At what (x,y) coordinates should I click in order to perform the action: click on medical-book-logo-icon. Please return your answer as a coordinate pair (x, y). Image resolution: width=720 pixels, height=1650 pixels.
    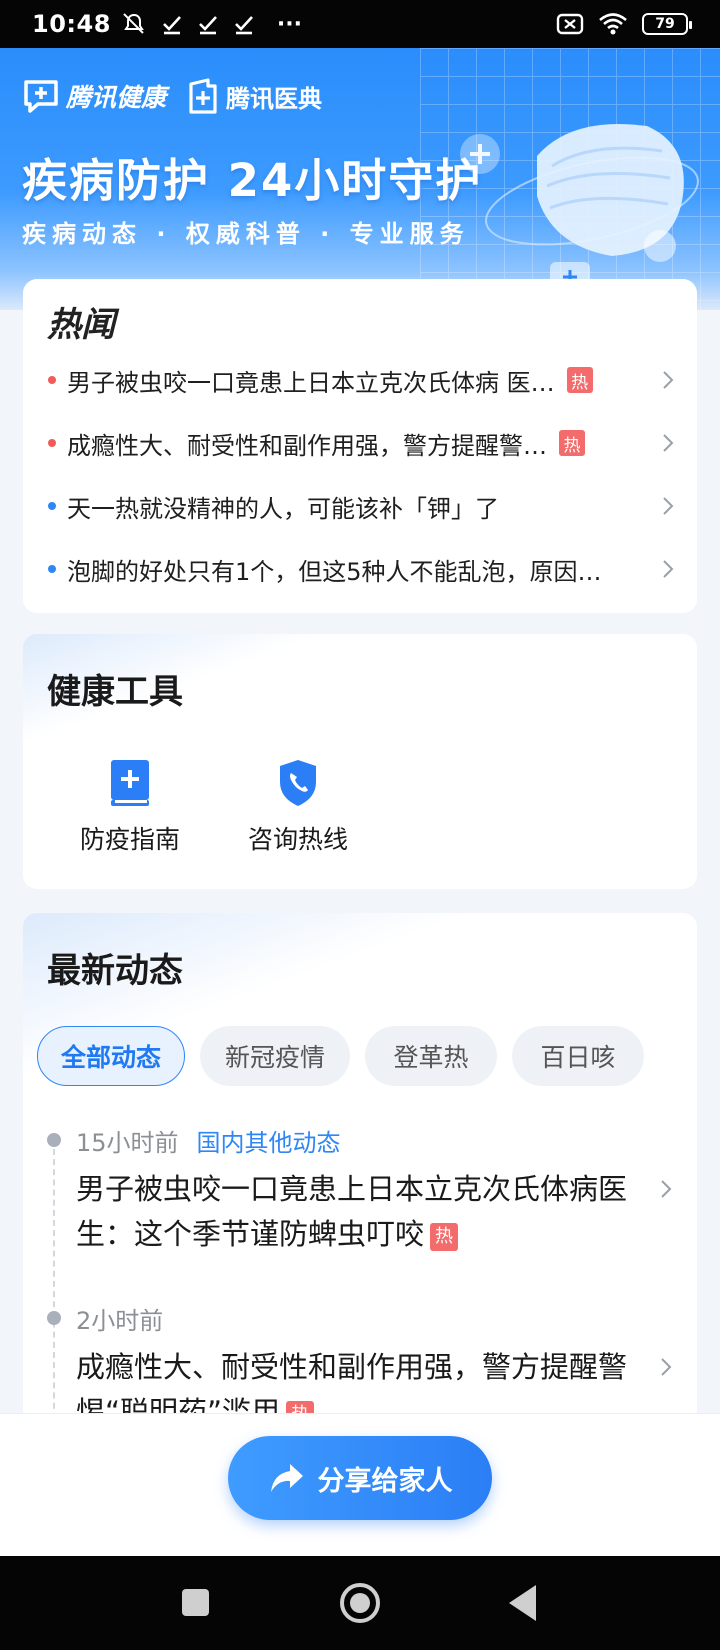
    Looking at the image, I should click on (203, 96).